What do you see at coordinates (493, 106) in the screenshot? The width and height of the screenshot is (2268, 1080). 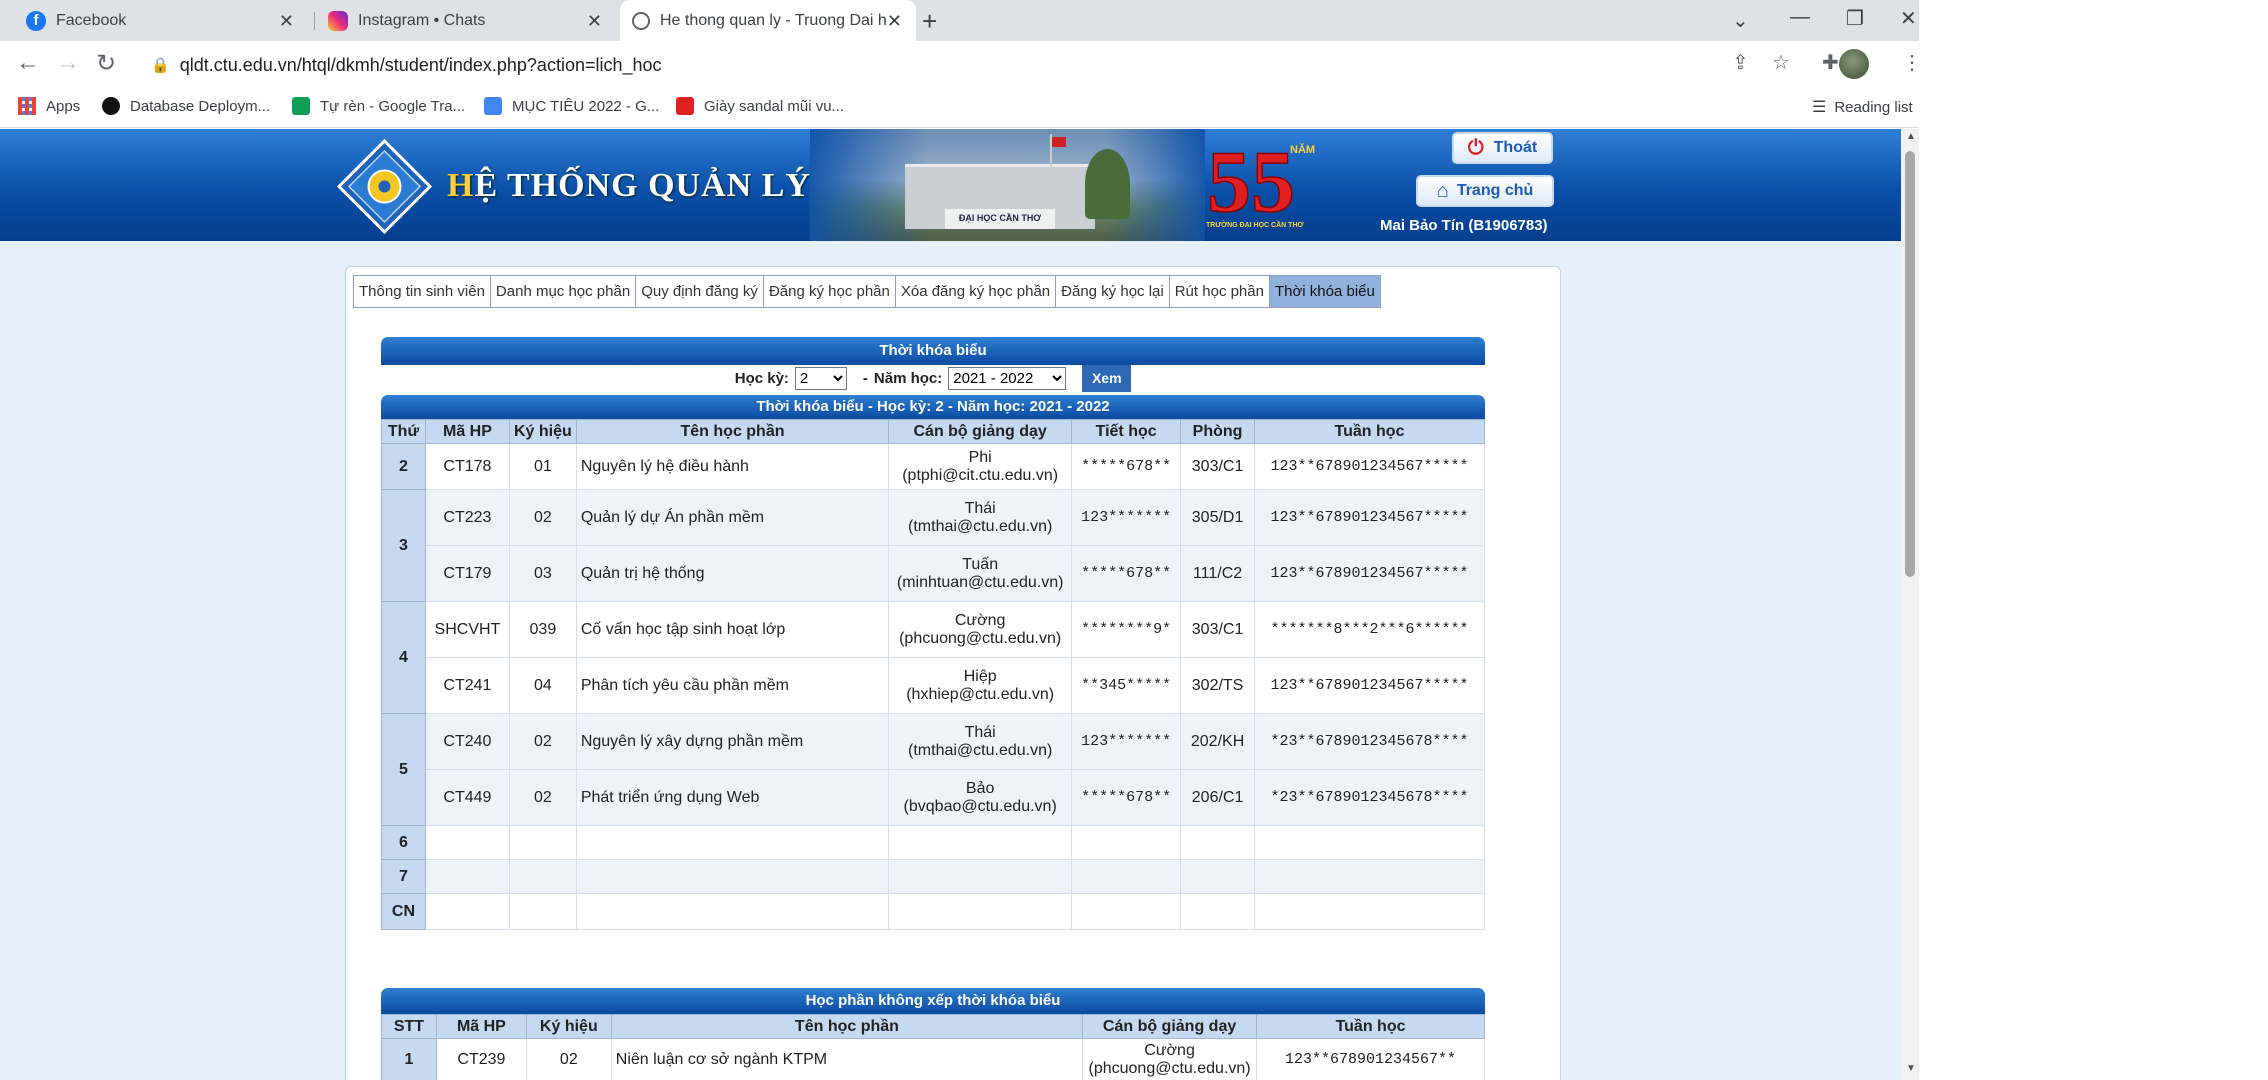 I see `google-docs-icon` at bounding box center [493, 106].